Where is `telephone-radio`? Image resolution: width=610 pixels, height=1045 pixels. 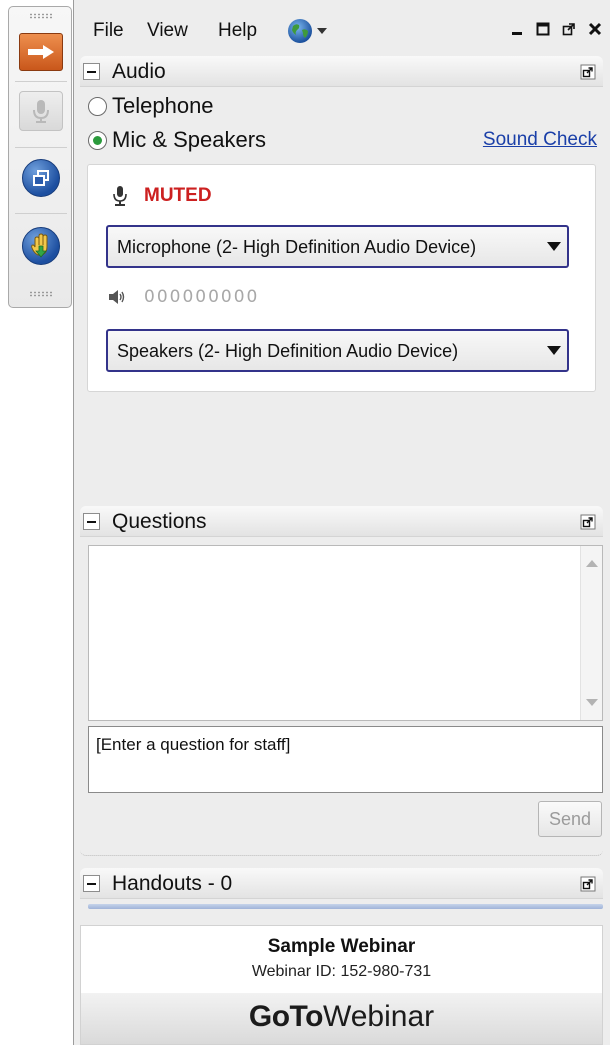 telephone-radio is located at coordinates (97, 106).